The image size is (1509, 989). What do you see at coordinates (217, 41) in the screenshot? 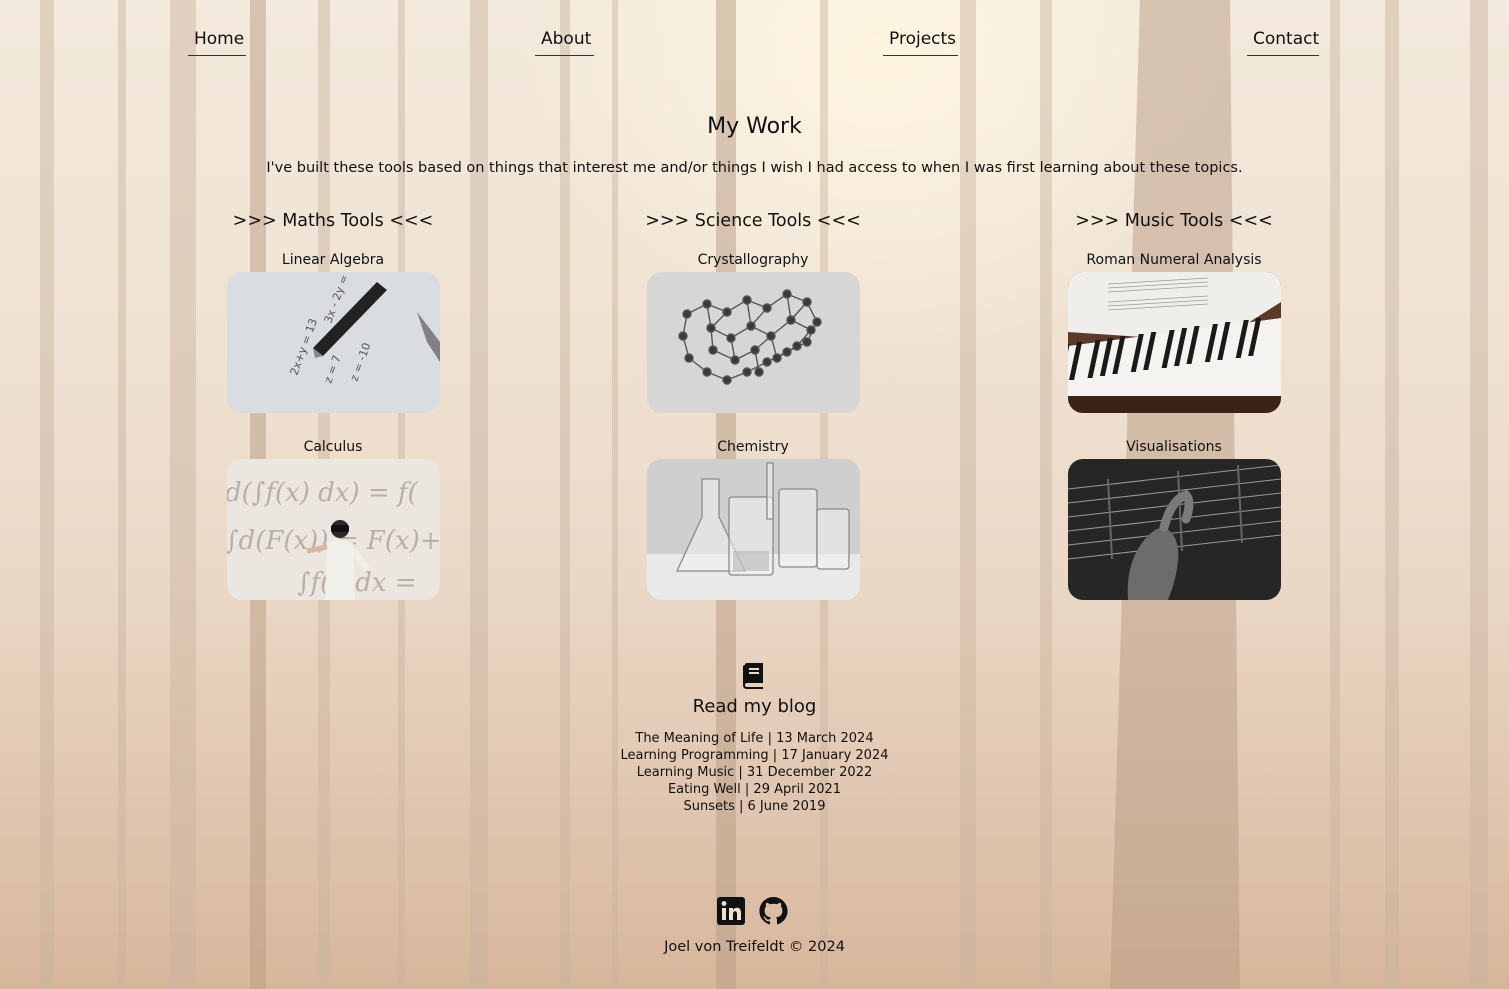
I see `nav-home-link: Home` at bounding box center [217, 41].